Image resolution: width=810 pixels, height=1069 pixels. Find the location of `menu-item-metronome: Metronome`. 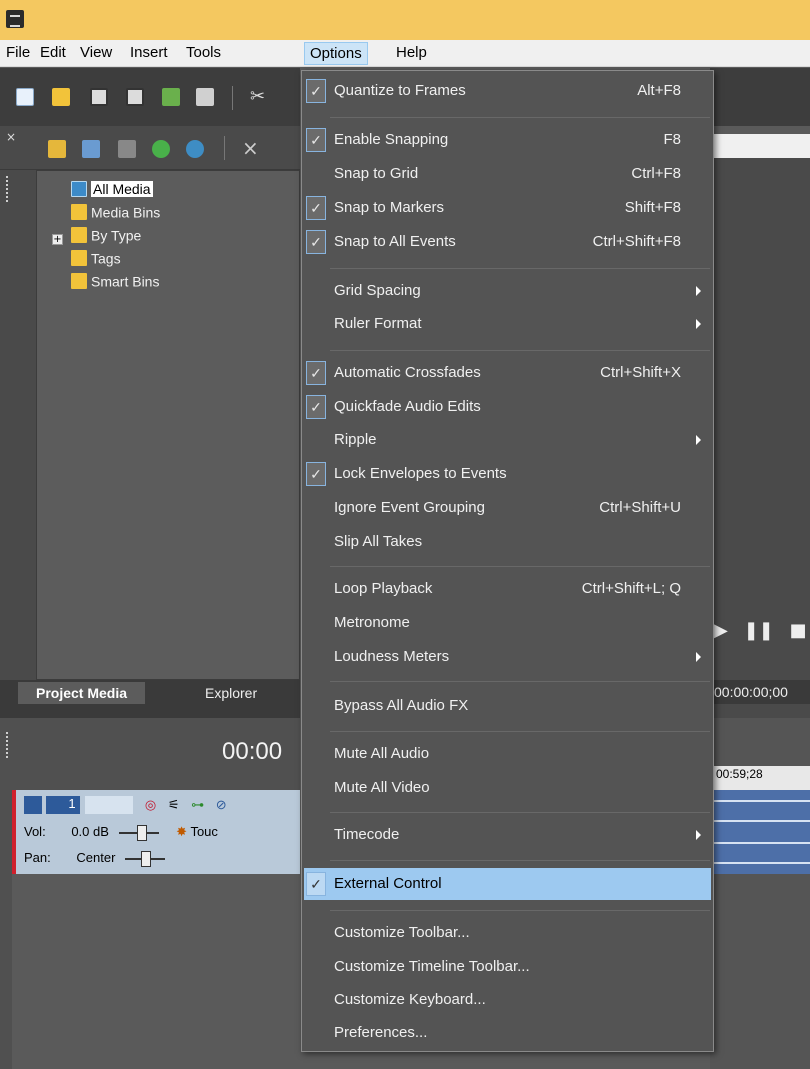

menu-item-metronome: Metronome is located at coordinates (507, 623).